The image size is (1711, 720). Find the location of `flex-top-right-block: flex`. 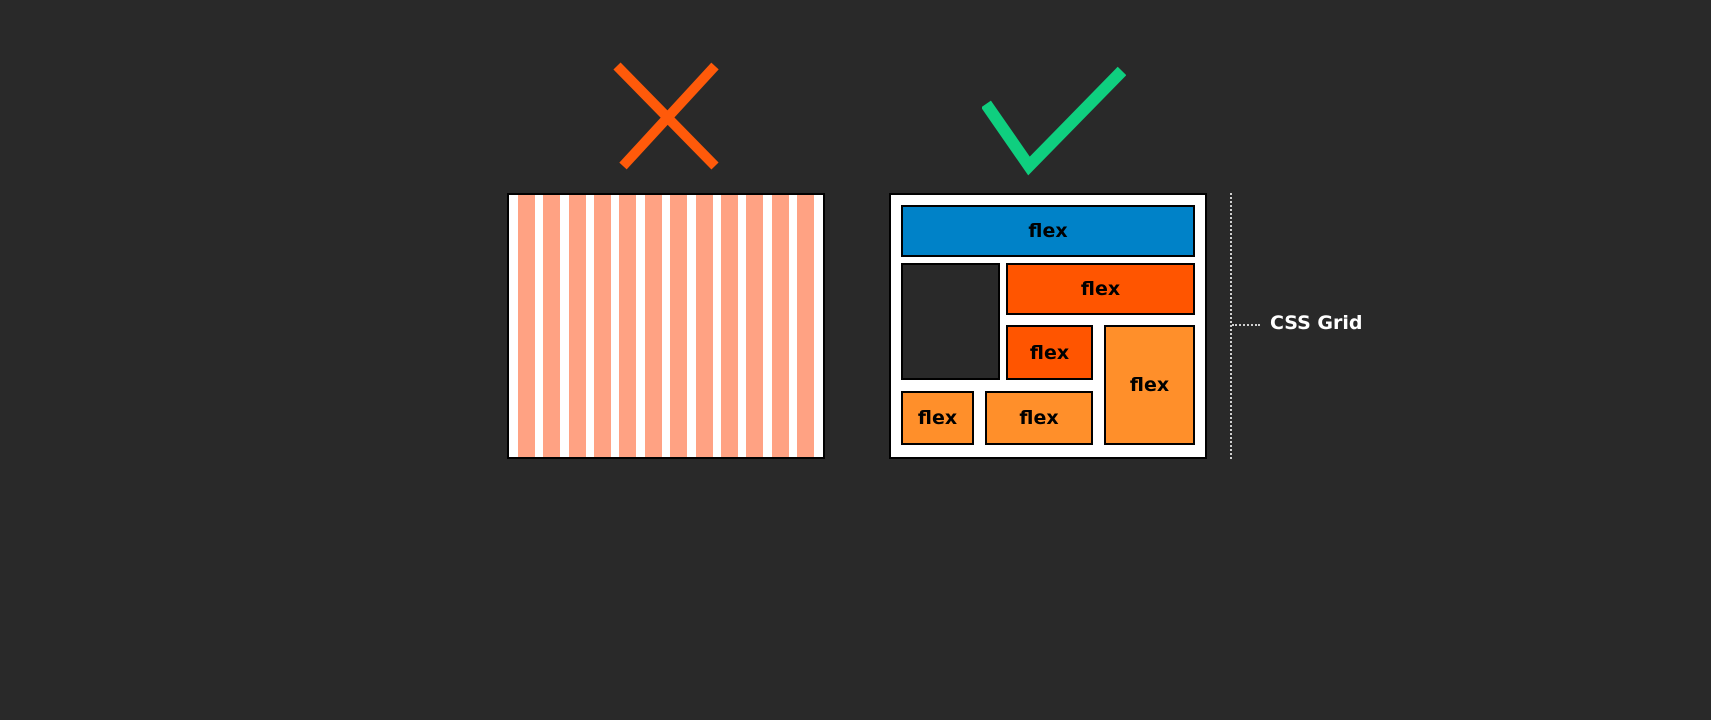

flex-top-right-block: flex is located at coordinates (1100, 289).